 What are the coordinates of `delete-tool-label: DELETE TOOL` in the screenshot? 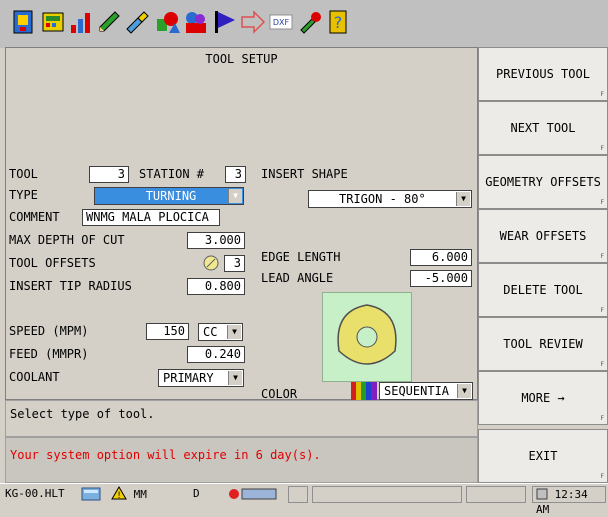 It's located at (543, 290).